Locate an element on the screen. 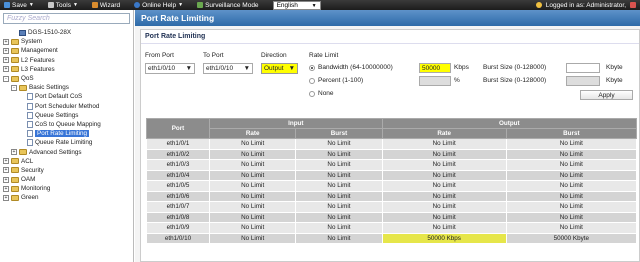  col-port-header: Port is located at coordinates (178, 128).